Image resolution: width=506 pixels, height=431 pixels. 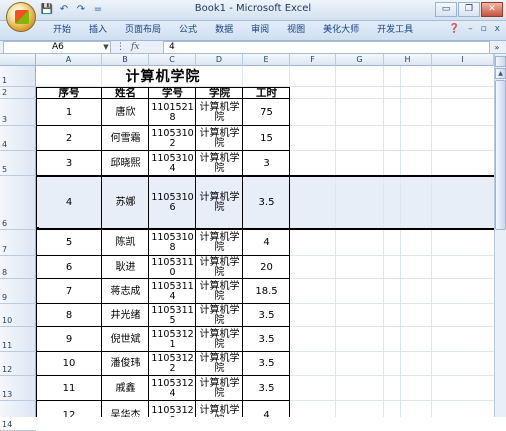 I want to click on cell-B13: 戚鑫, so click(x=125, y=388).